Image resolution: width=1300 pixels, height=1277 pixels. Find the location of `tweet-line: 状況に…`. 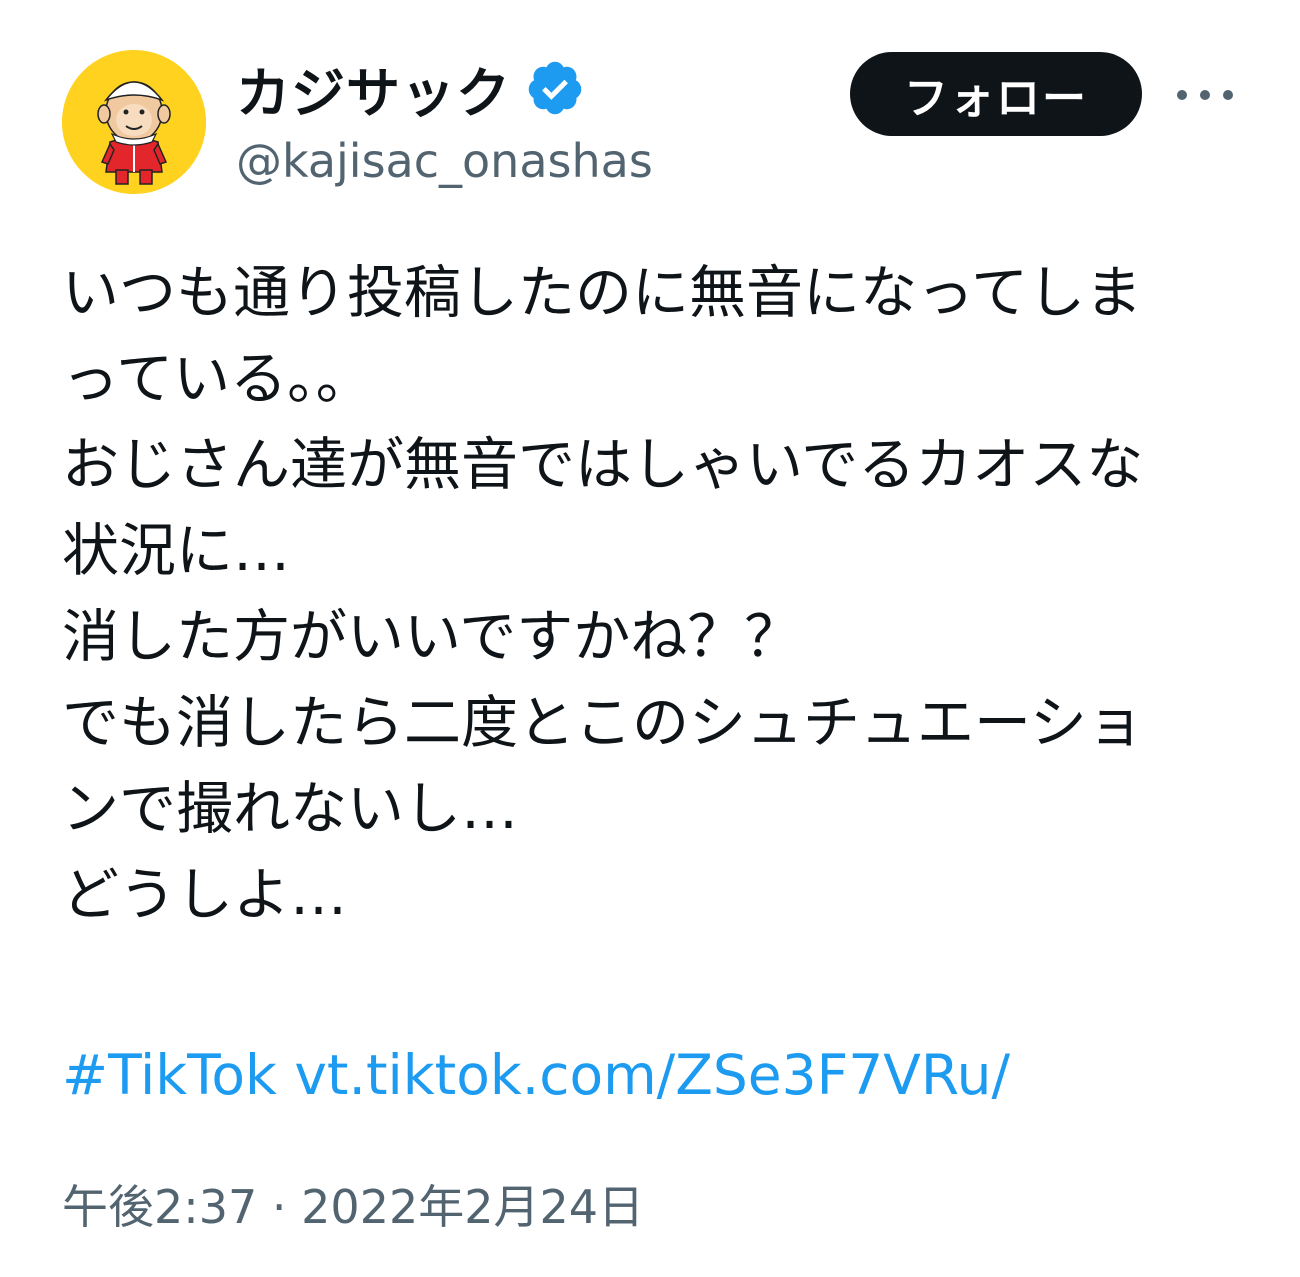

tweet-line: 状況に… is located at coordinates (176, 551).